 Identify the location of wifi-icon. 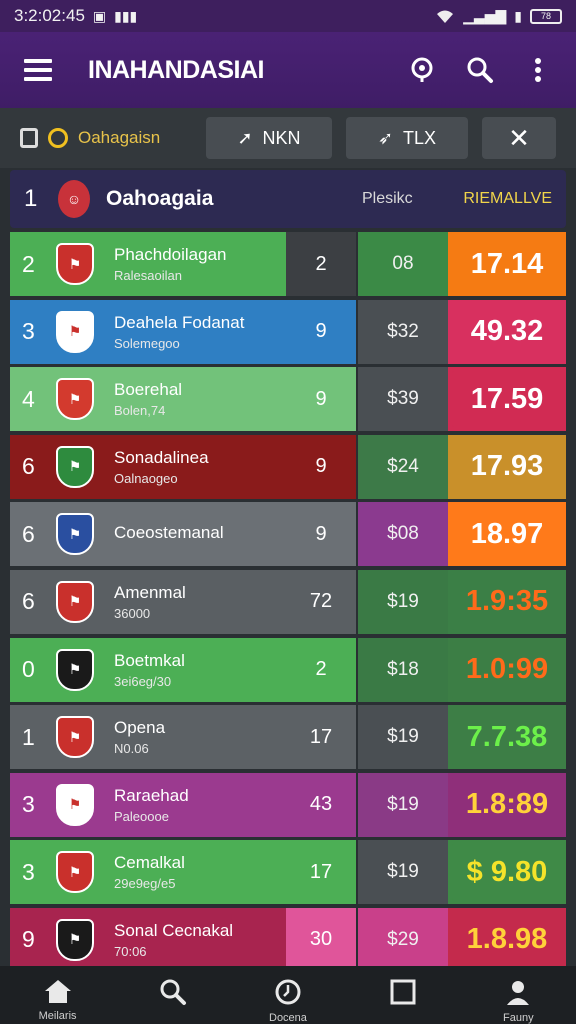
(445, 16).